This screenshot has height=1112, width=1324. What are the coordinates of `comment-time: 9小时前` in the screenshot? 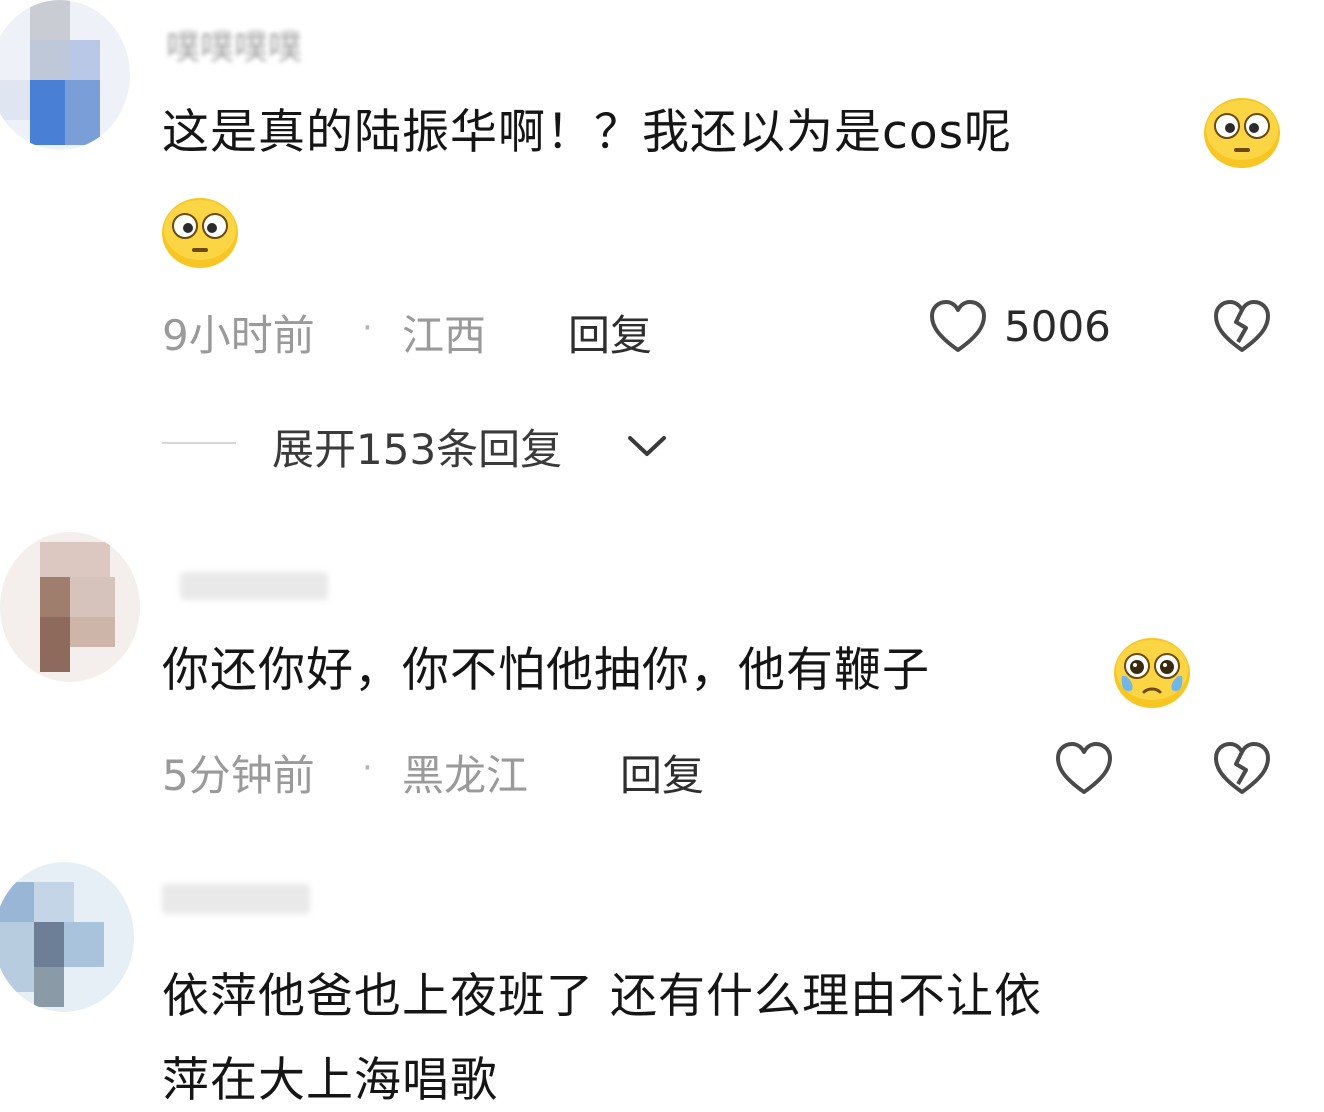 It's located at (238, 335).